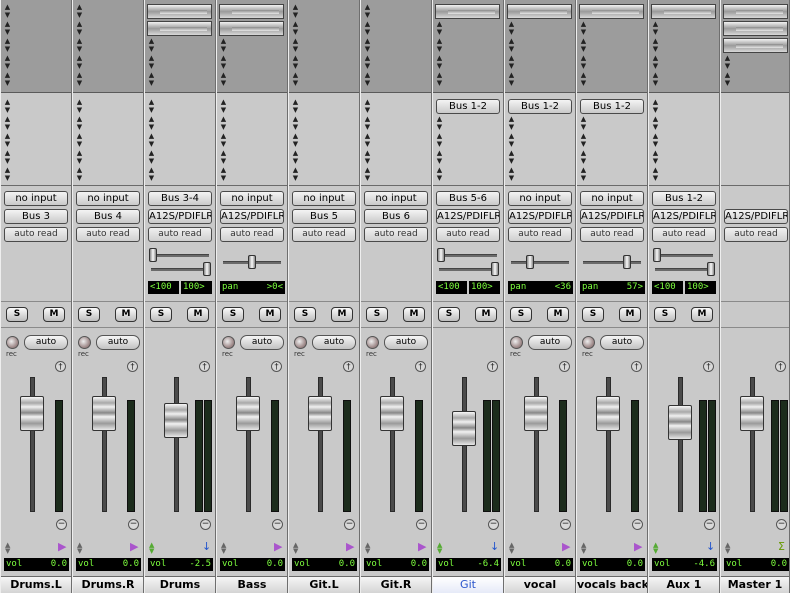 The image size is (790, 593). What do you see at coordinates (755, 584) in the screenshot?
I see `track-name-button: Master 1` at bounding box center [755, 584].